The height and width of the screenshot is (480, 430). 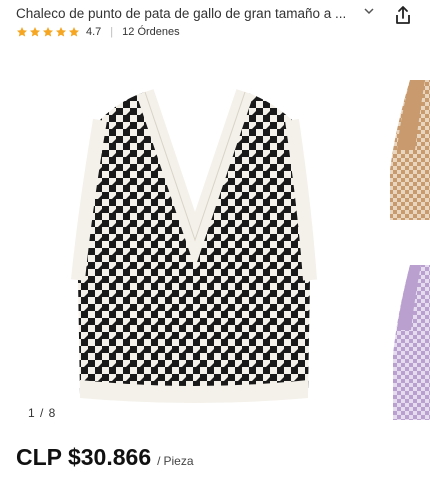 I want to click on price-amount: CLP $30.866, so click(x=84, y=457).